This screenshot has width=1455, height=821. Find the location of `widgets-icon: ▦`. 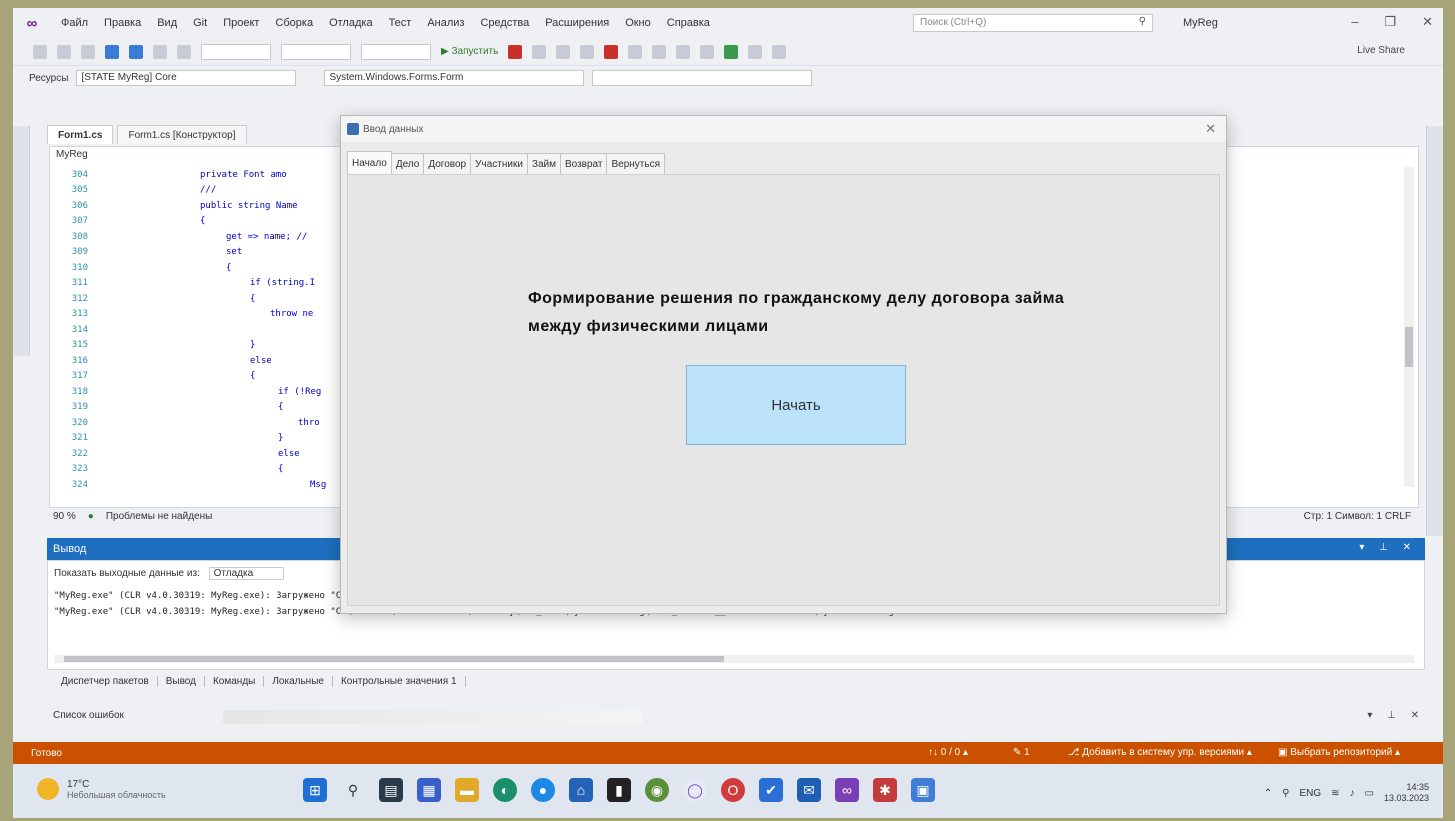

widgets-icon: ▦ is located at coordinates (429, 790).